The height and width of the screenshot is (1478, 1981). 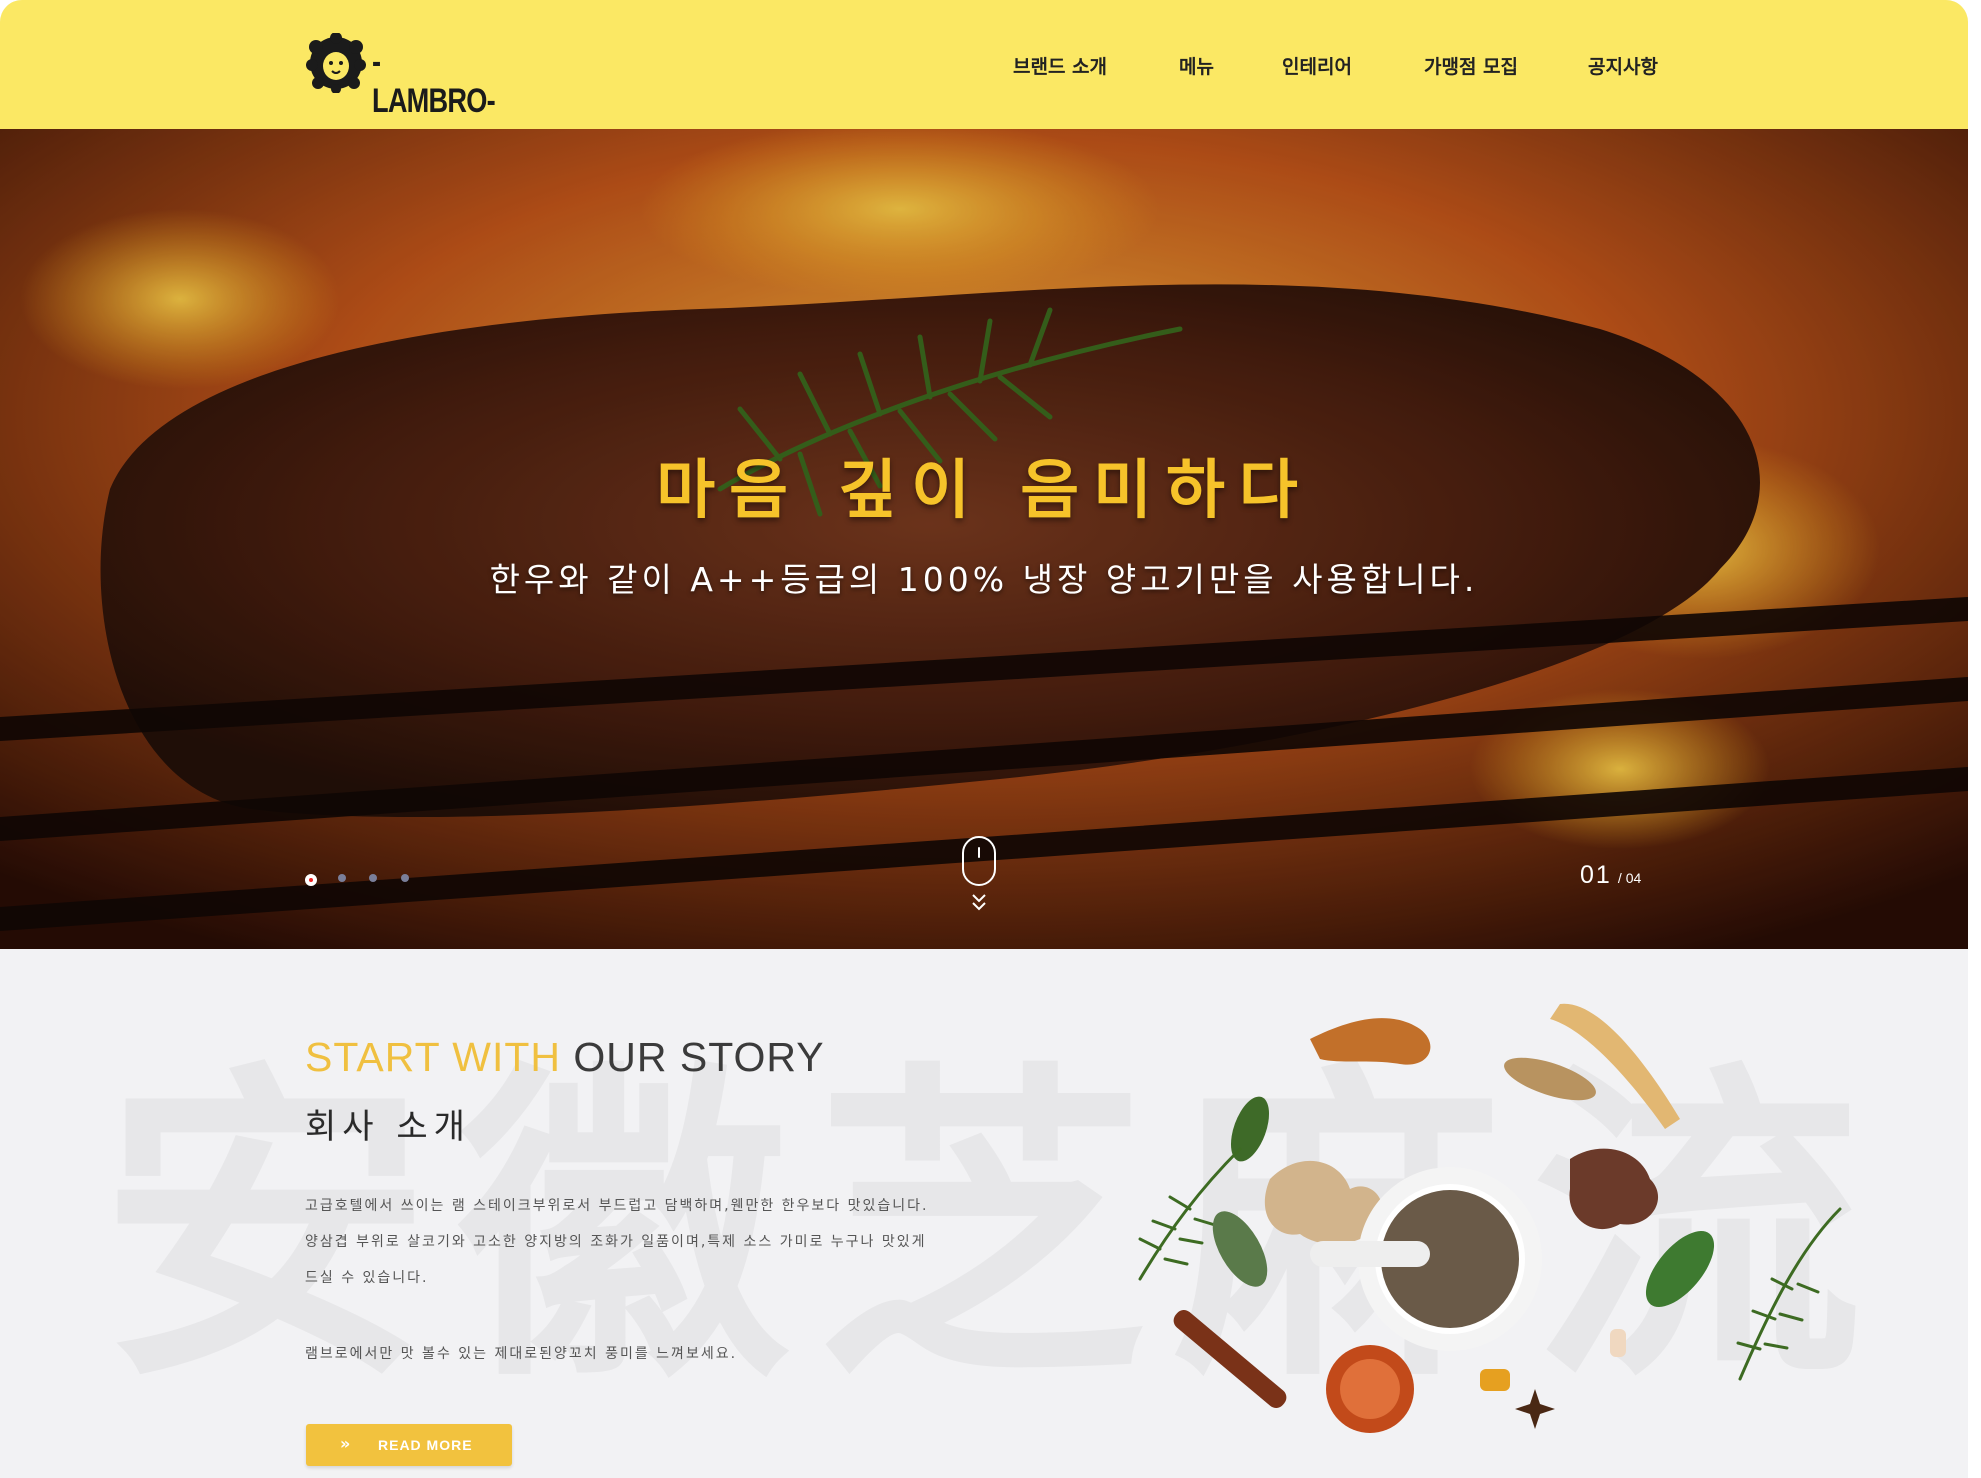 I want to click on story-heading-highlight: START WITH, so click(x=433, y=1057).